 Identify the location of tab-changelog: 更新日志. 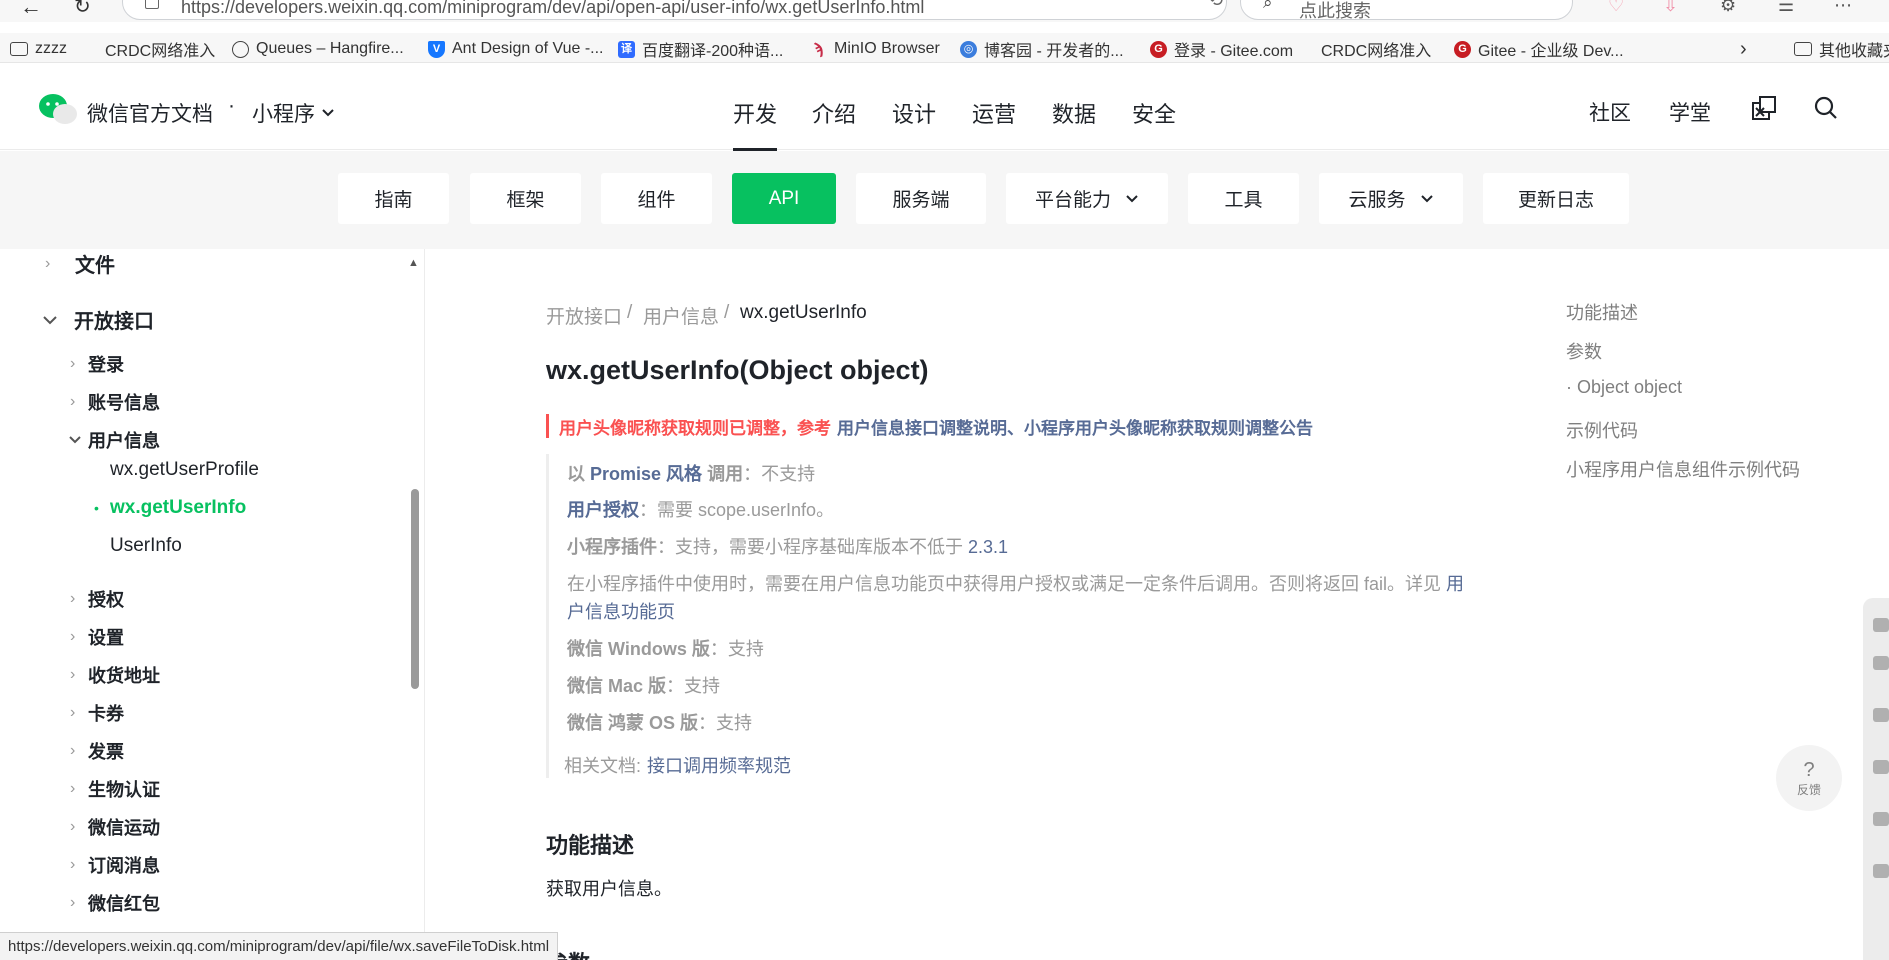
(1556, 198).